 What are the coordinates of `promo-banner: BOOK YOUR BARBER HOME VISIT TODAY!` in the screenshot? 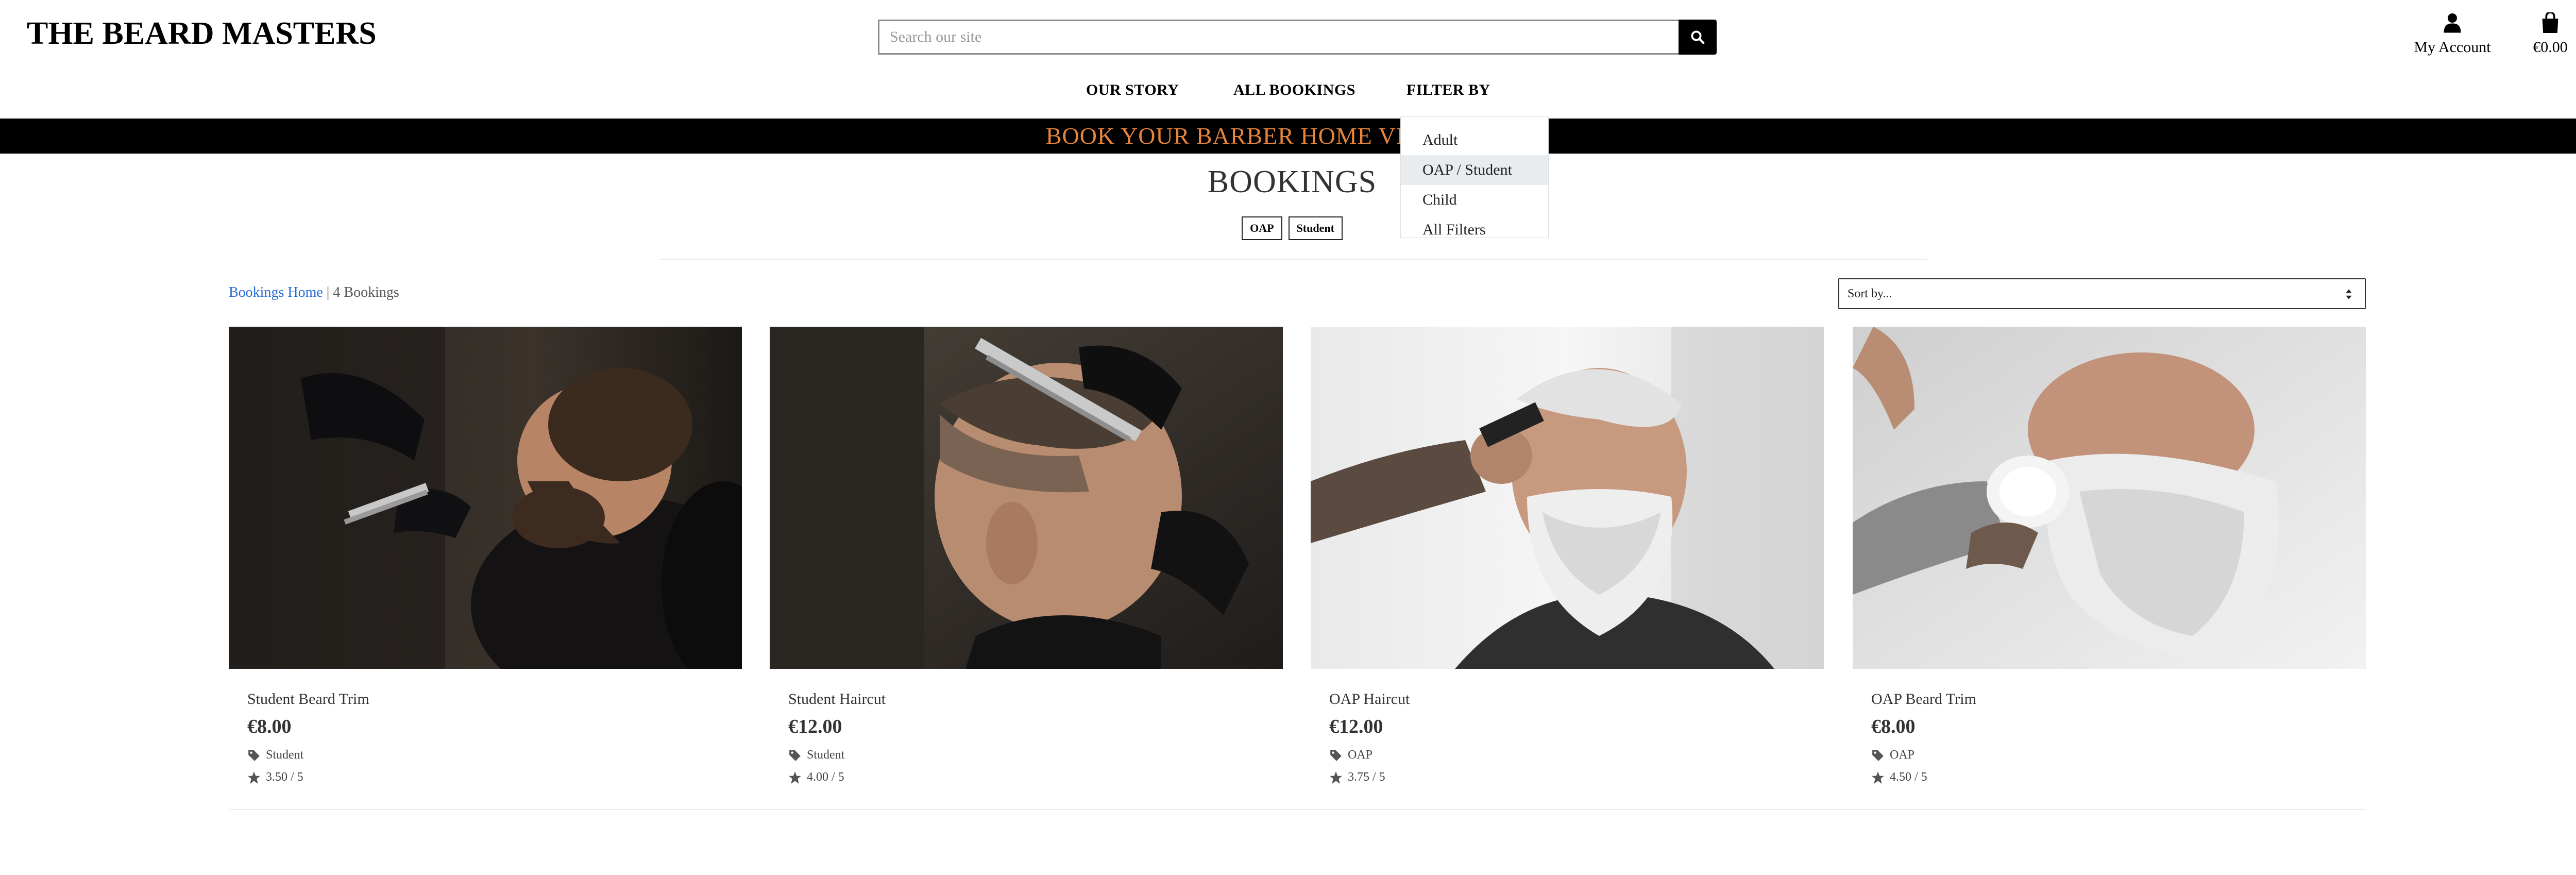 It's located at (1288, 137).